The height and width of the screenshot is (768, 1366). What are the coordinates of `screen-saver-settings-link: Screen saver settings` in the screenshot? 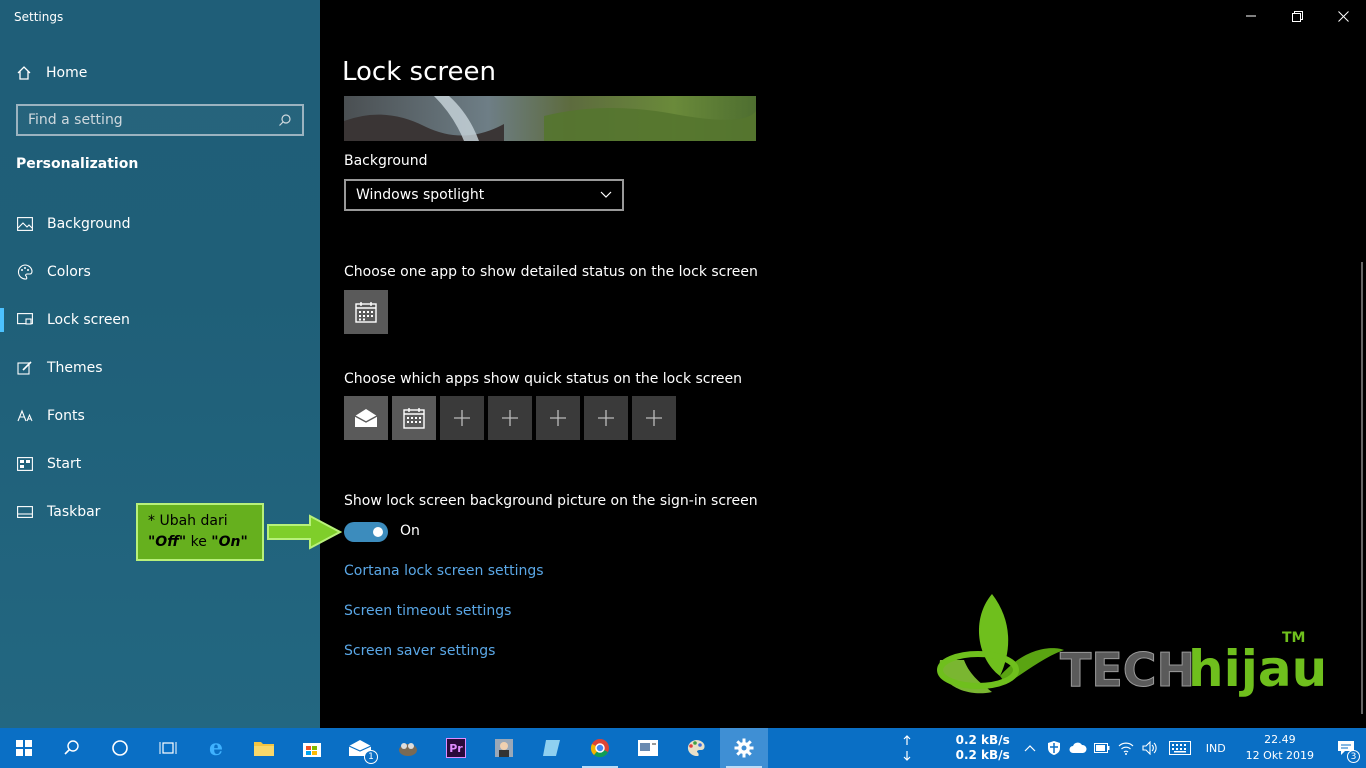 It's located at (419, 651).